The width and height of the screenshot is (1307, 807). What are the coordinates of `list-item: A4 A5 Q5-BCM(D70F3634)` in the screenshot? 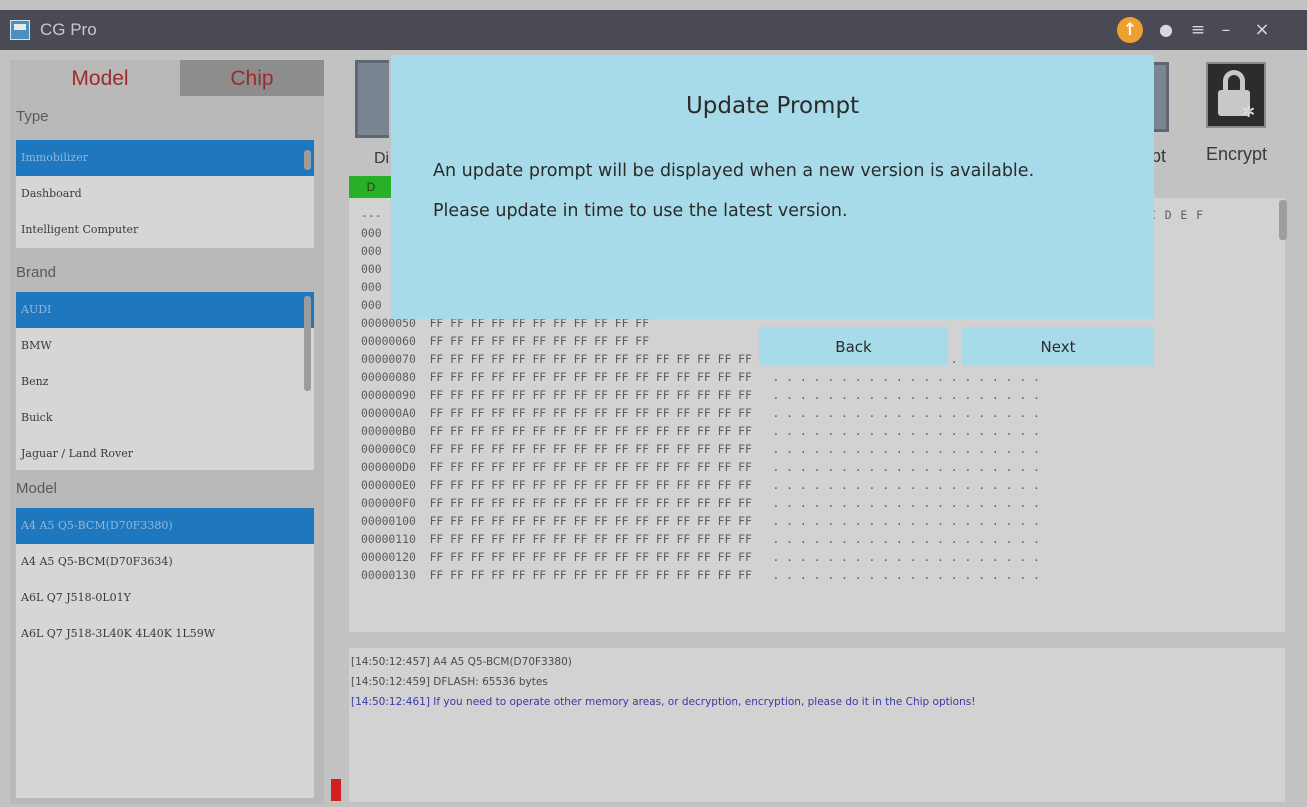 It's located at (165, 562).